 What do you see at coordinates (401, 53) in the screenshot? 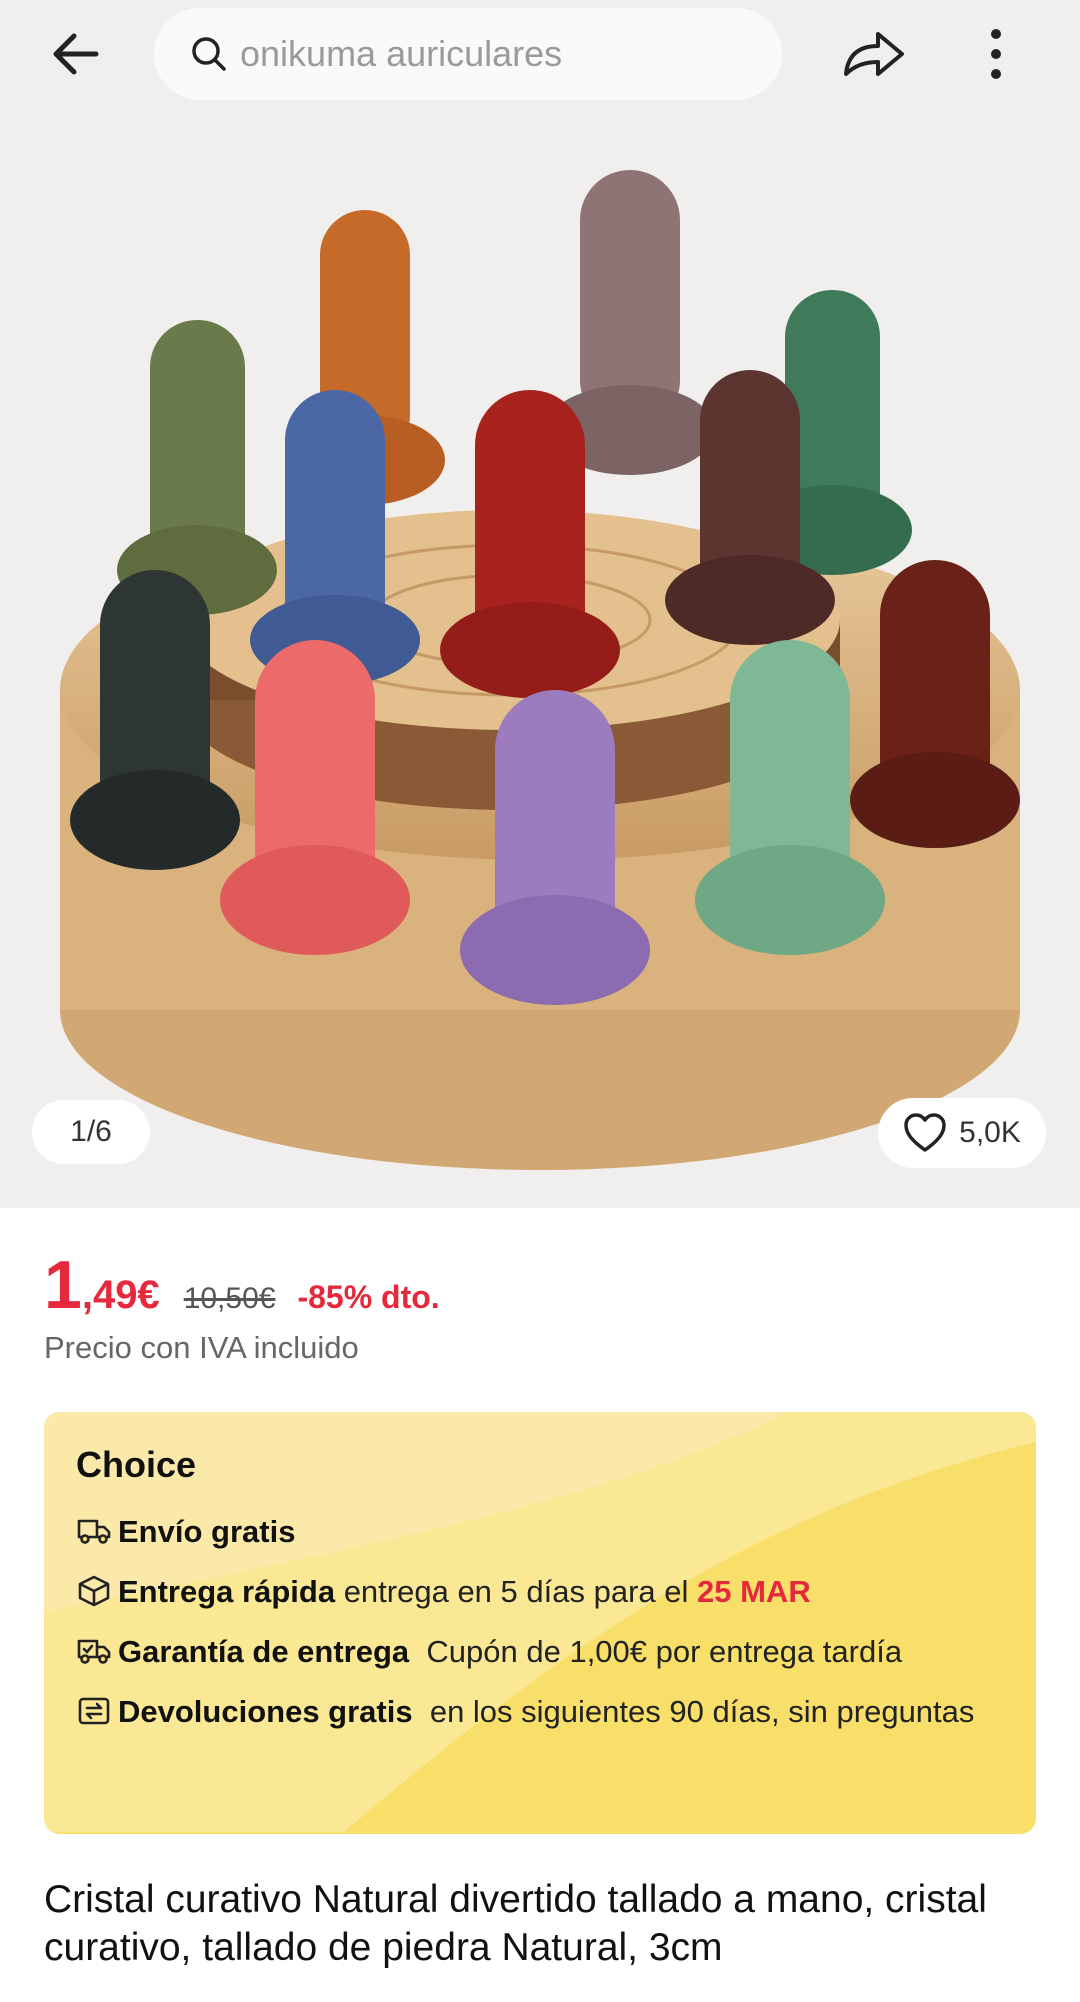
I see `search-placeholder: onikuma auriculares` at bounding box center [401, 53].